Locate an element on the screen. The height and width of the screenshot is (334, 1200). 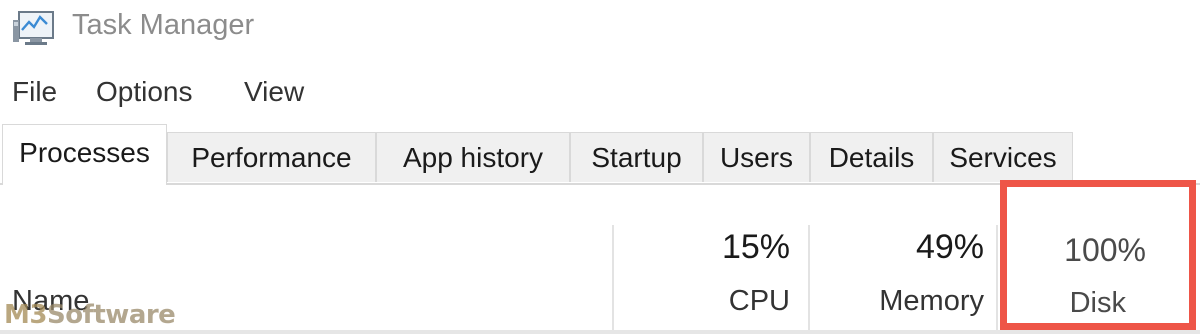
column-header-memory: Memory is located at coordinates (907, 301).